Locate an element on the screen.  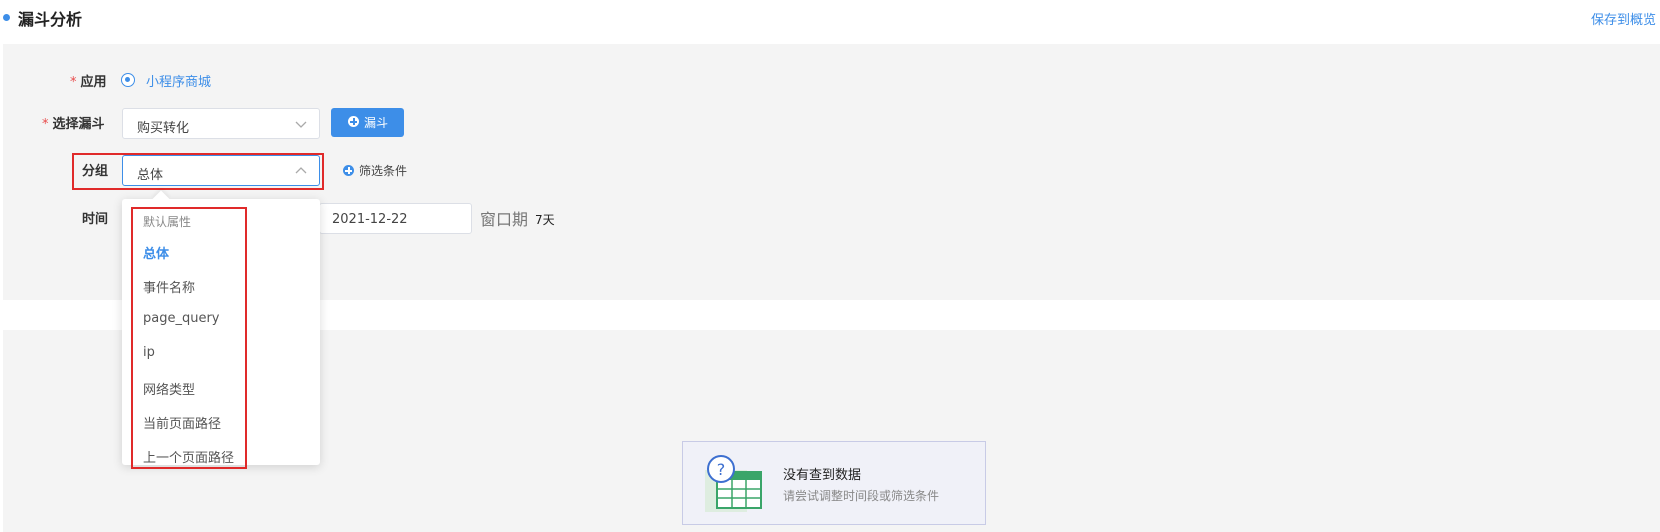
funnel-select-value: 购买转化 is located at coordinates (163, 128).